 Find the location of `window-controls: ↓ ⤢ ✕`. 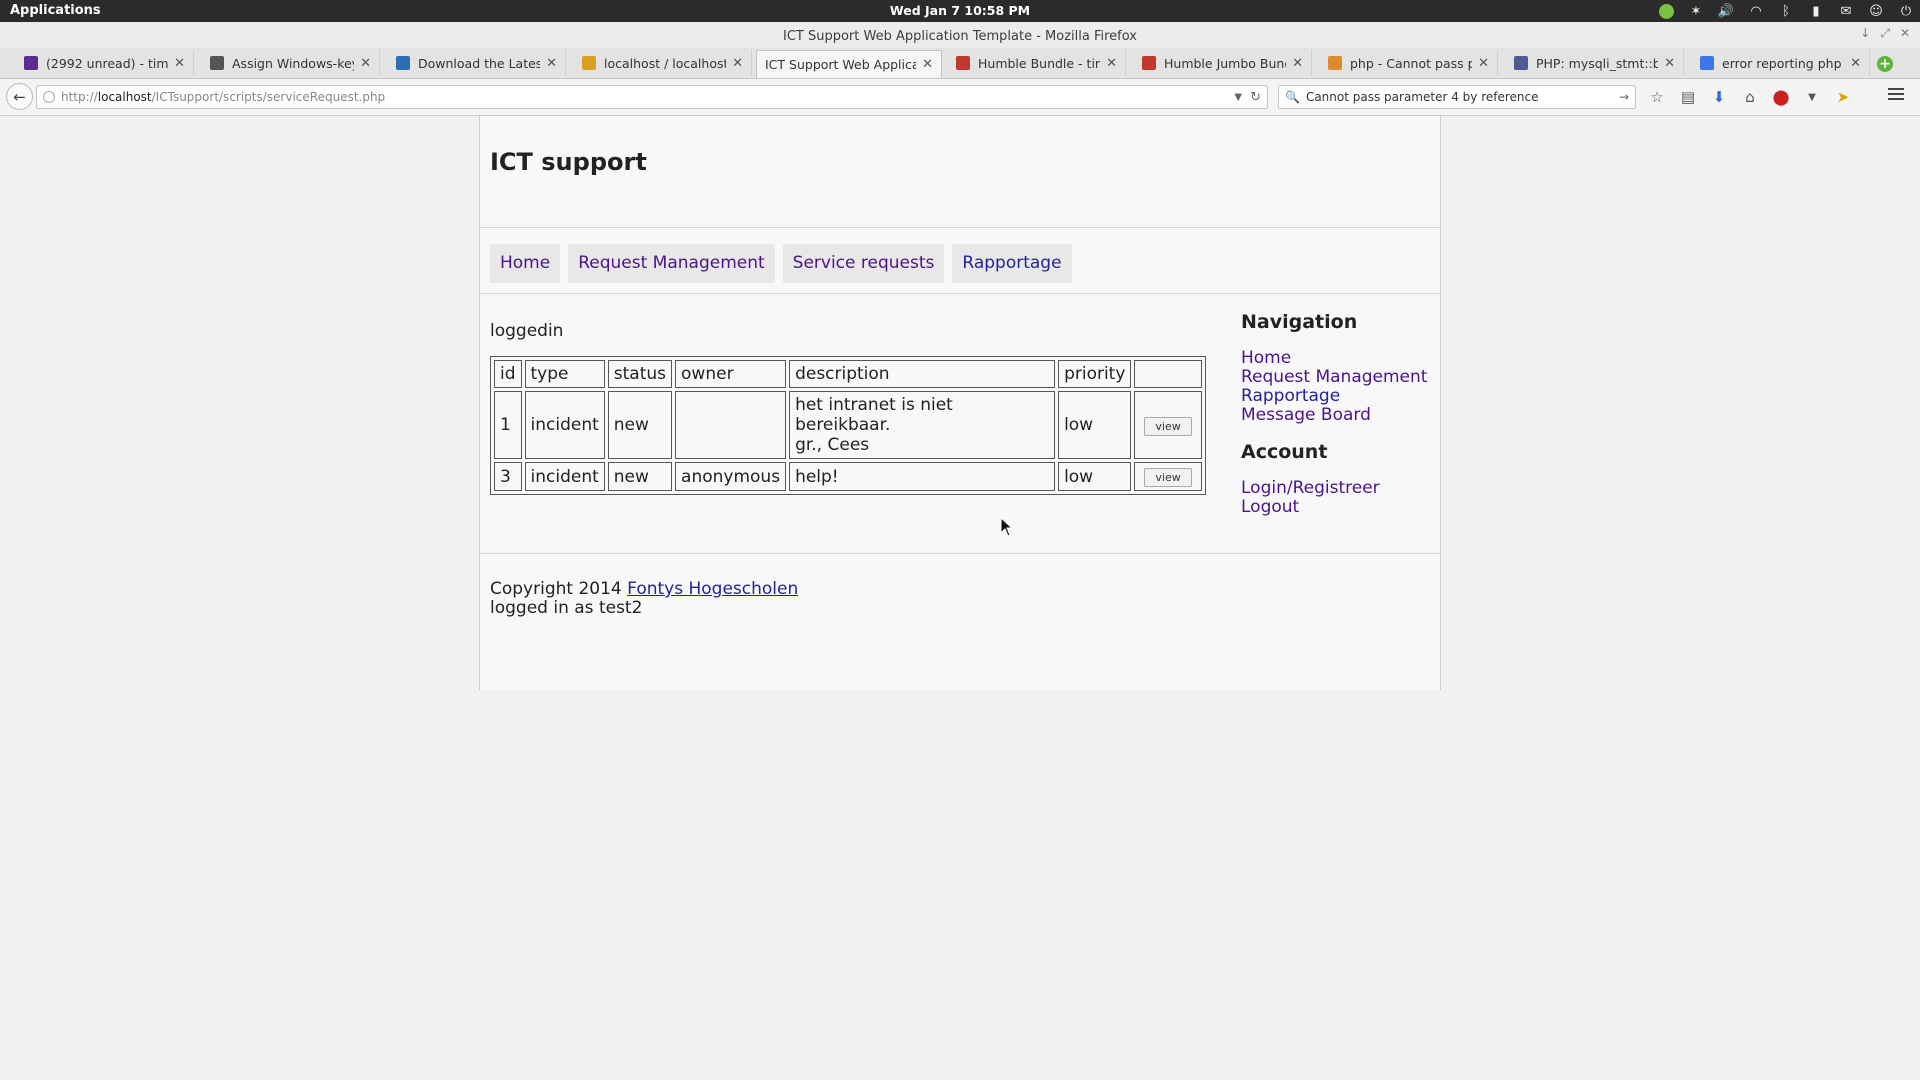

window-controls: ↓ ⤢ ✕ is located at coordinates (1885, 33).